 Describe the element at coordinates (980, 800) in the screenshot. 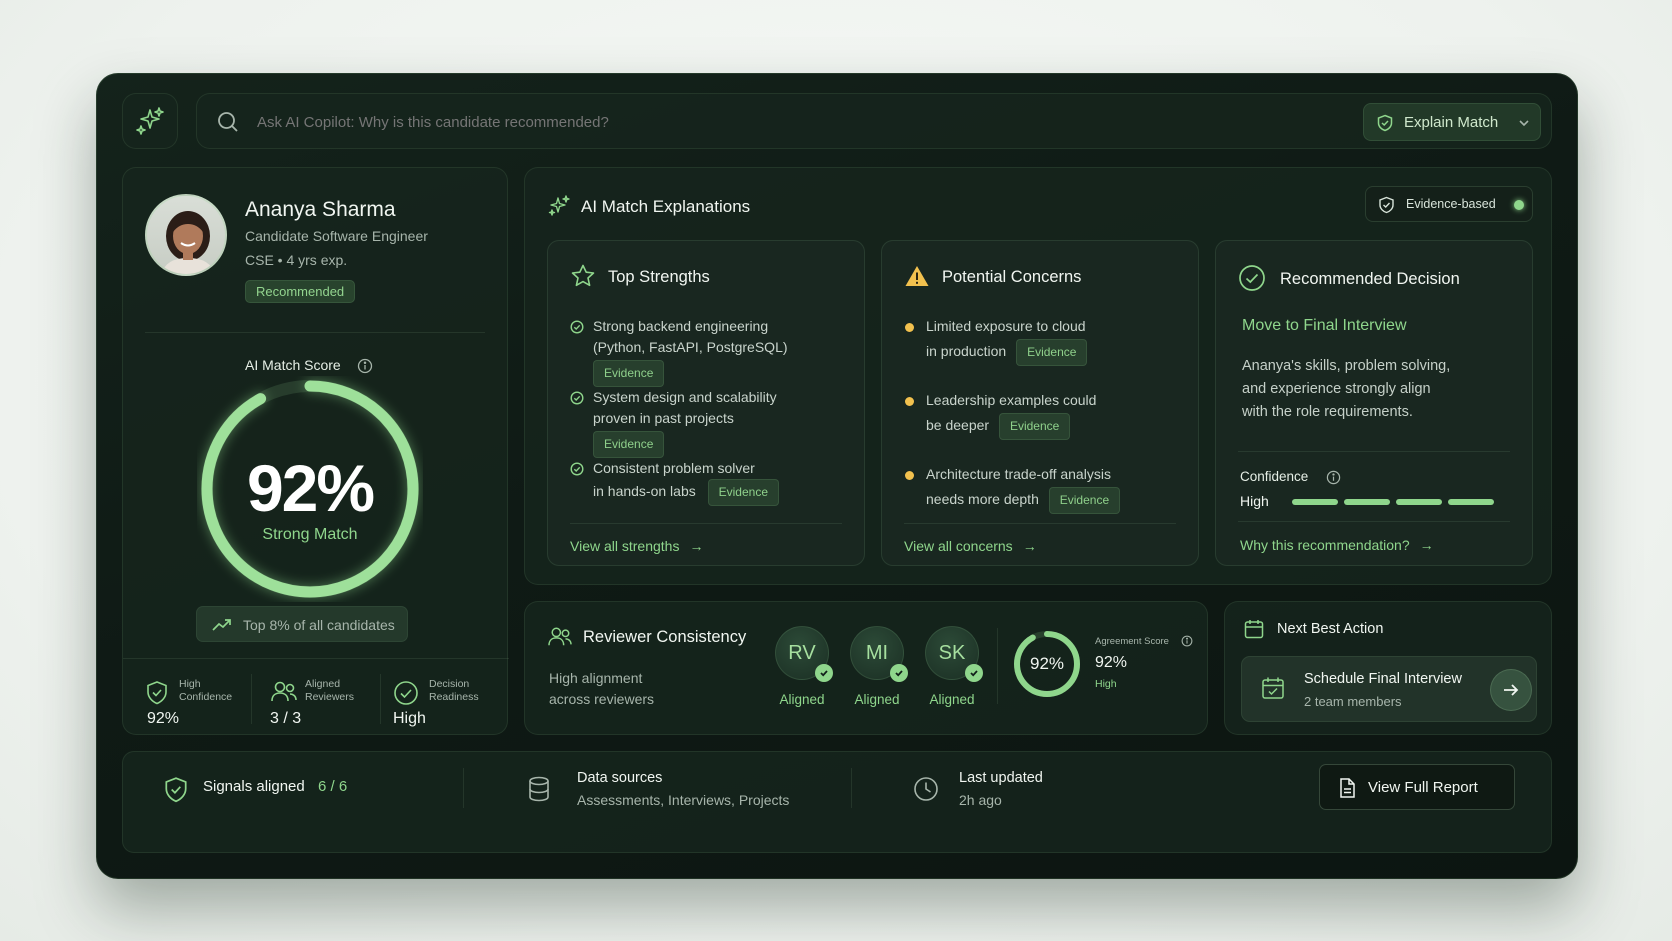

I see `updated-value: 2h ago` at that location.